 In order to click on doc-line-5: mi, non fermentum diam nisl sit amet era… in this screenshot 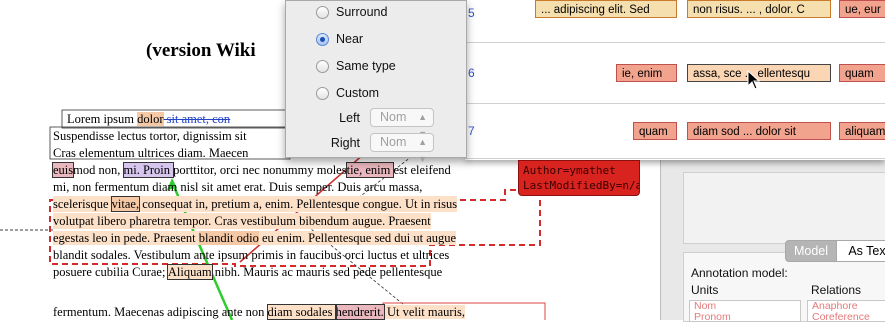, I will do `click(237, 187)`.